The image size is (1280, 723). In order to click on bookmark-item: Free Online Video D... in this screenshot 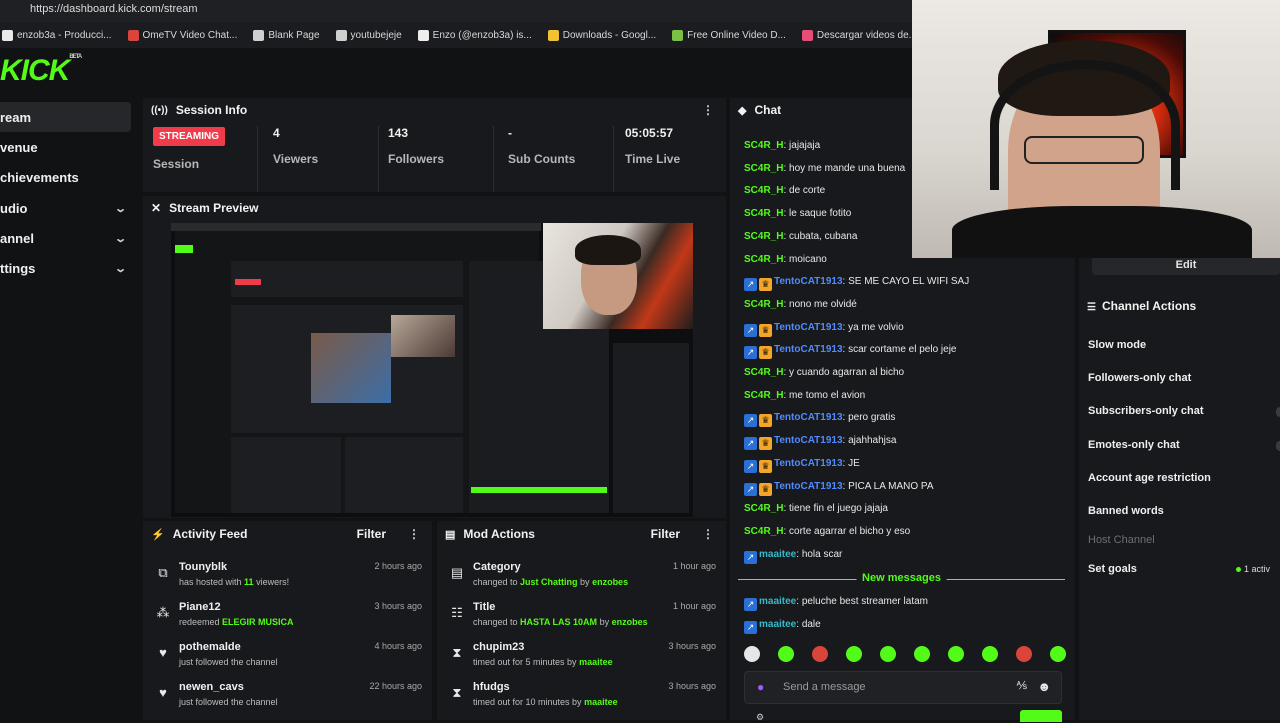, I will do `click(729, 35)`.